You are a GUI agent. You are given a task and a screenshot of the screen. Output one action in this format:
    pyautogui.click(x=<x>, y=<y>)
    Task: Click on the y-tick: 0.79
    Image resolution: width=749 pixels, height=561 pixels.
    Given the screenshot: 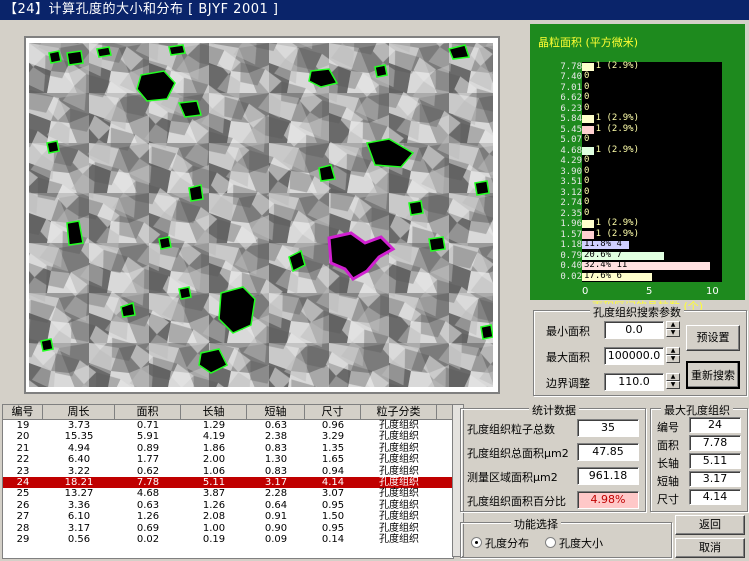 What is the action you would take?
    pyautogui.click(x=571, y=255)
    